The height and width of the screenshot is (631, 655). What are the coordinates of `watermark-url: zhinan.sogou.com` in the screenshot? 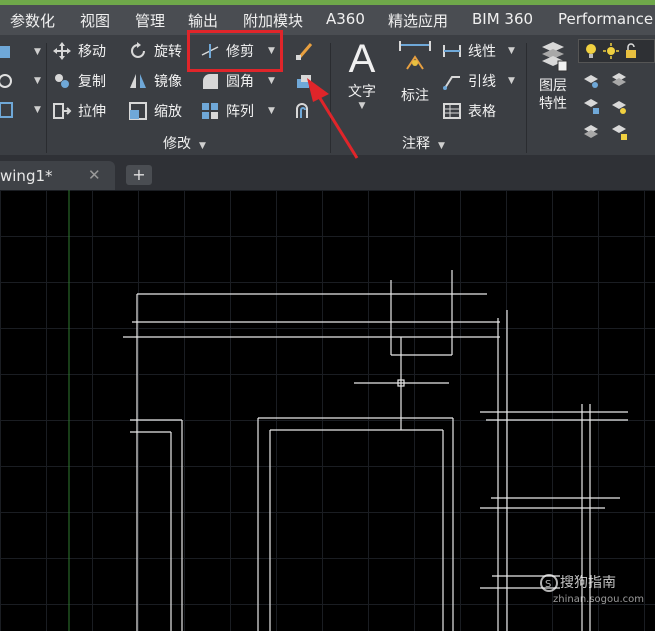 It's located at (599, 599).